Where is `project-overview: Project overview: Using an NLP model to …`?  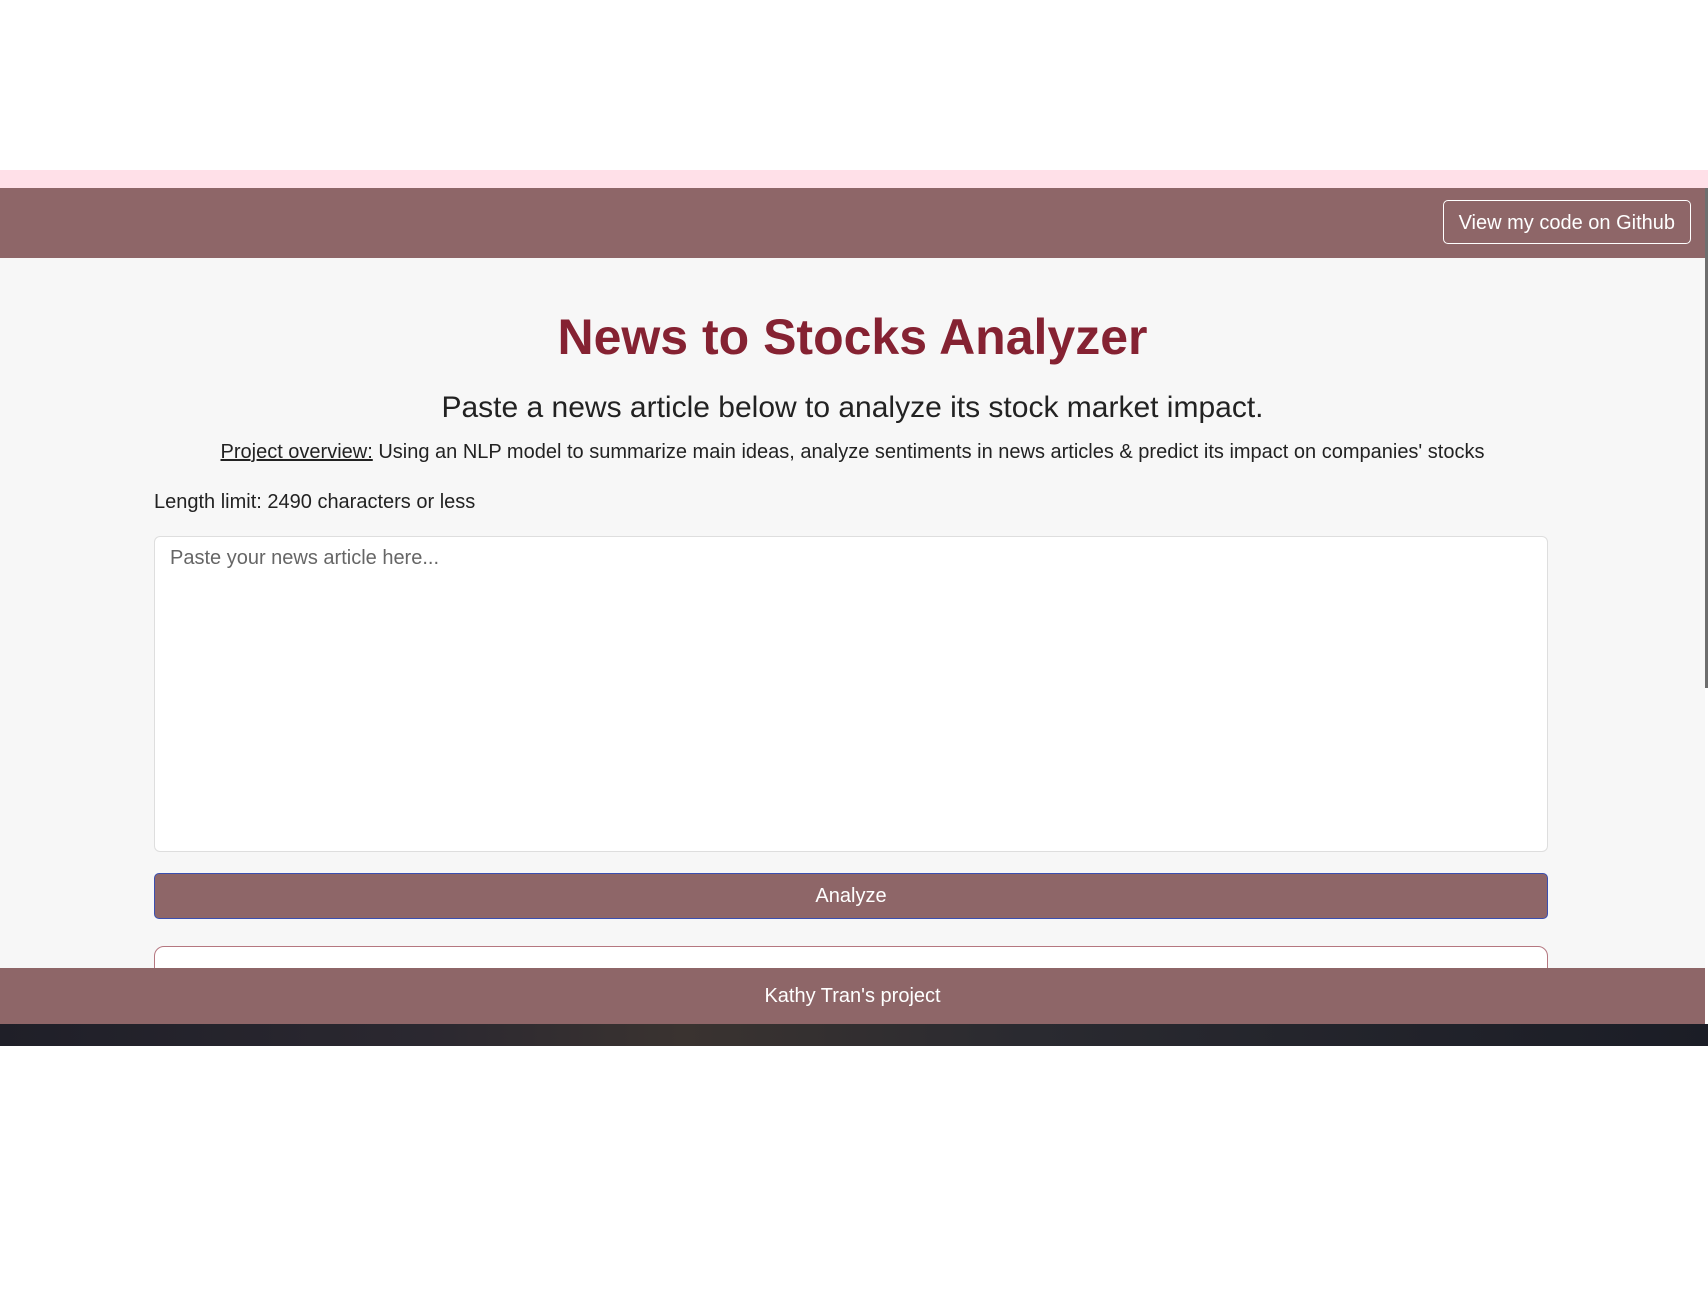
project-overview: Project overview: Using an NLP model to … is located at coordinates (852, 452).